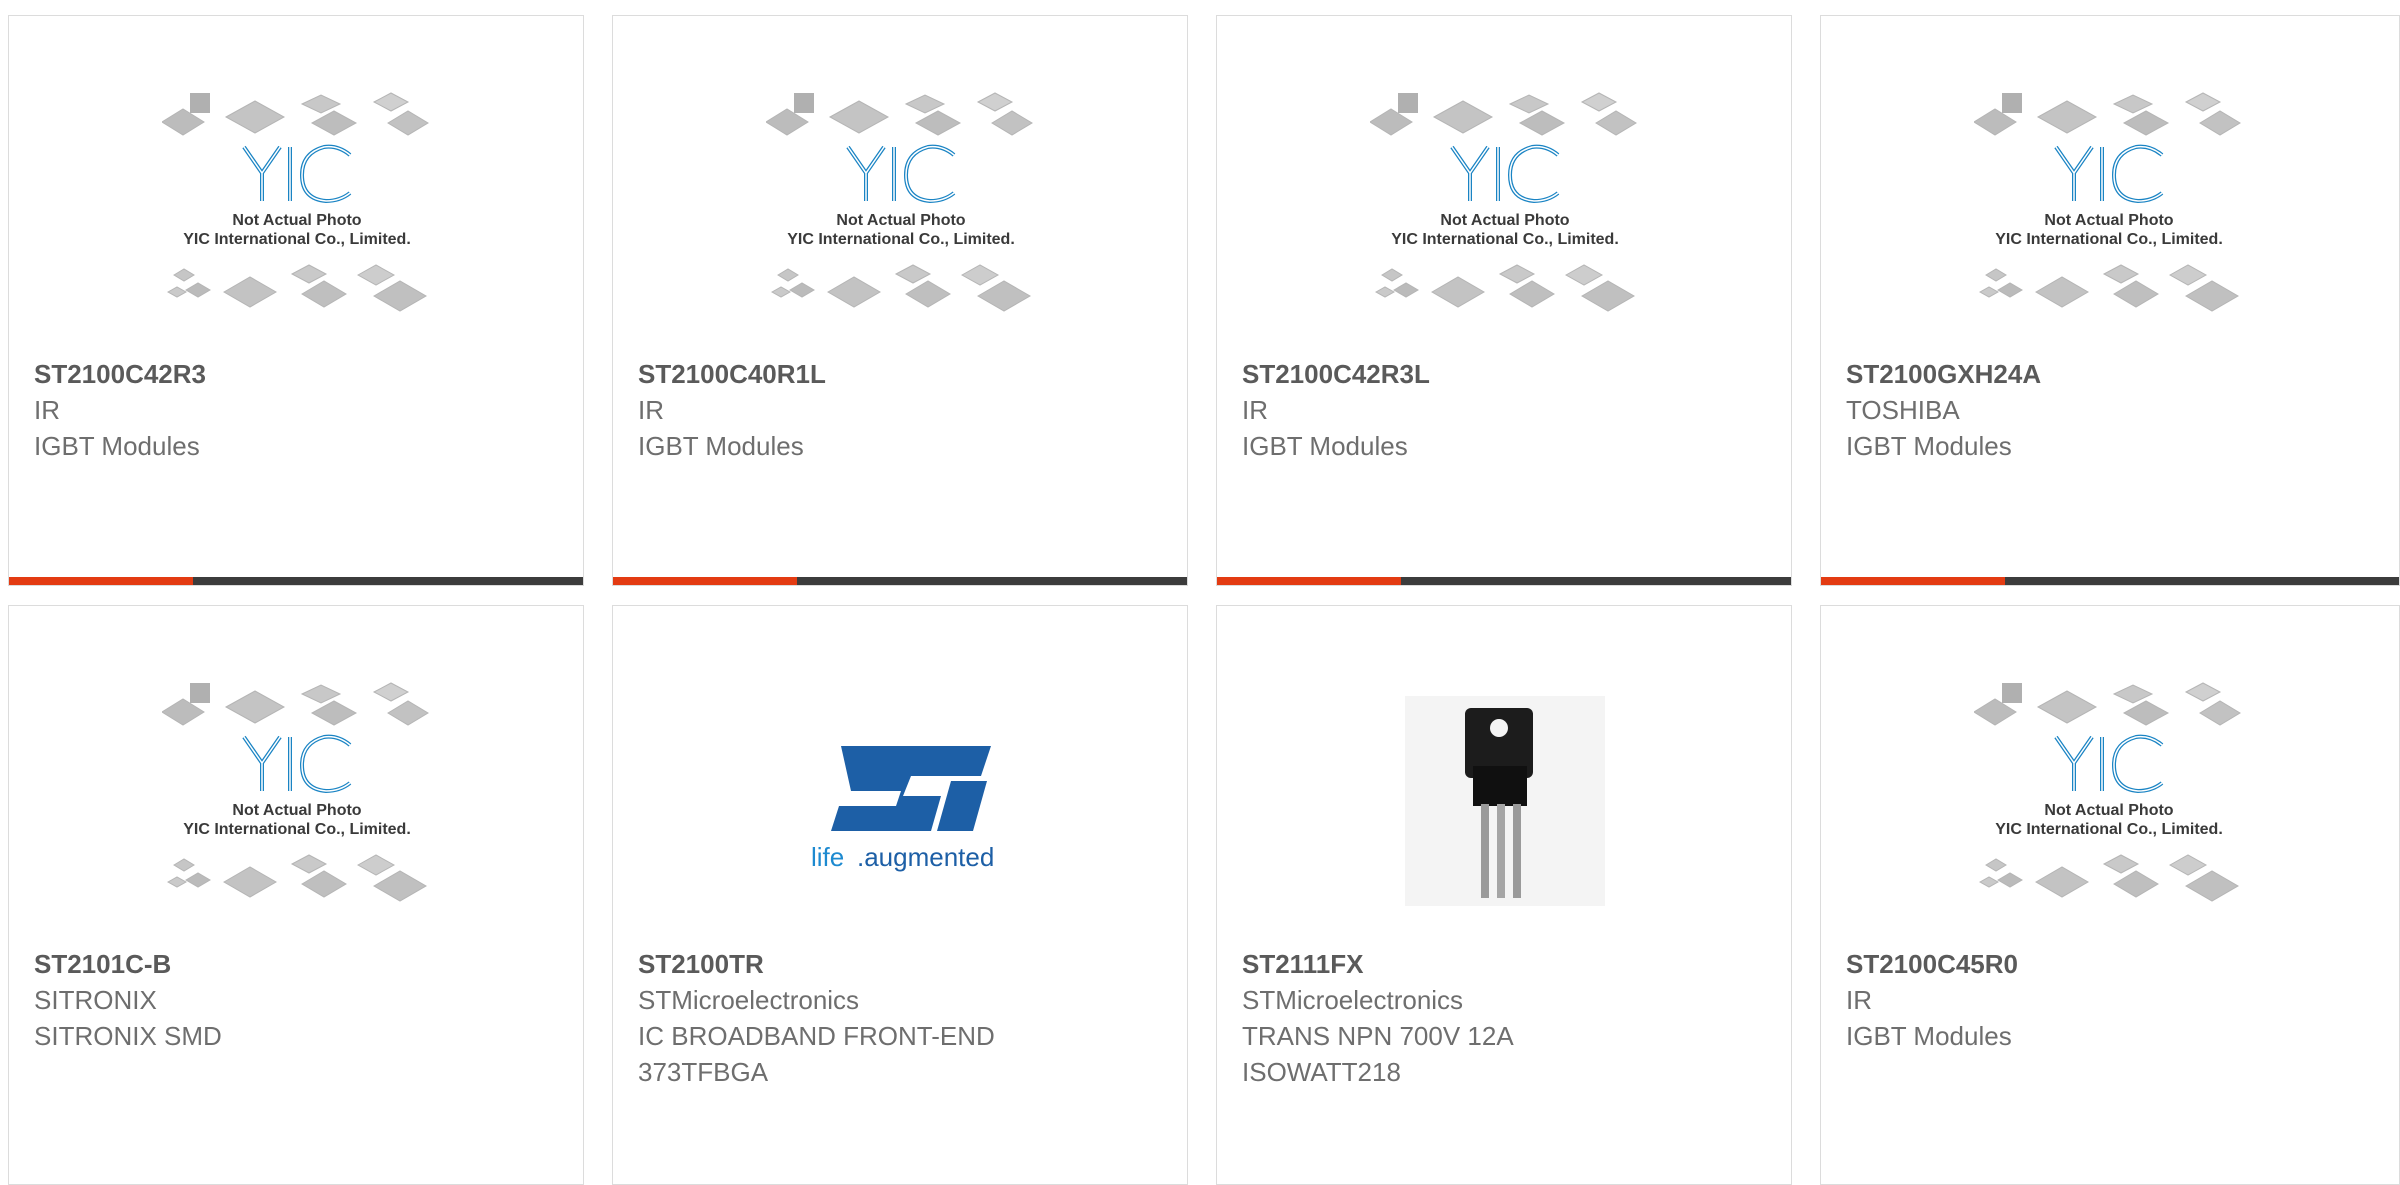  I want to click on description-line2: ISOWATT218, so click(1321, 1072).